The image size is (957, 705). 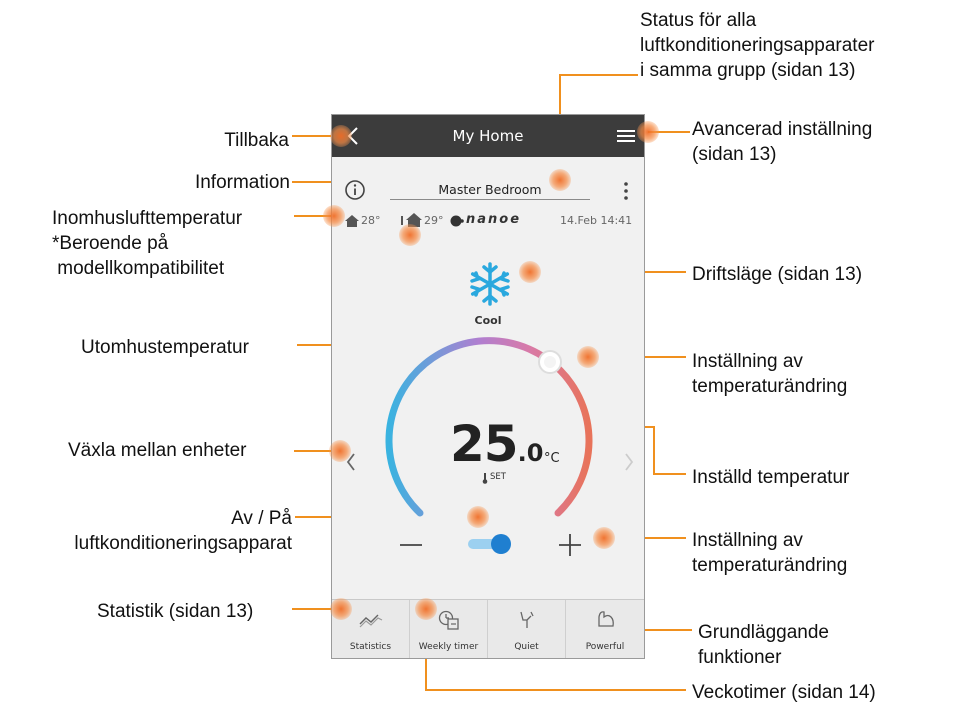 I want to click on callout-dot-switch, so click(x=340, y=451).